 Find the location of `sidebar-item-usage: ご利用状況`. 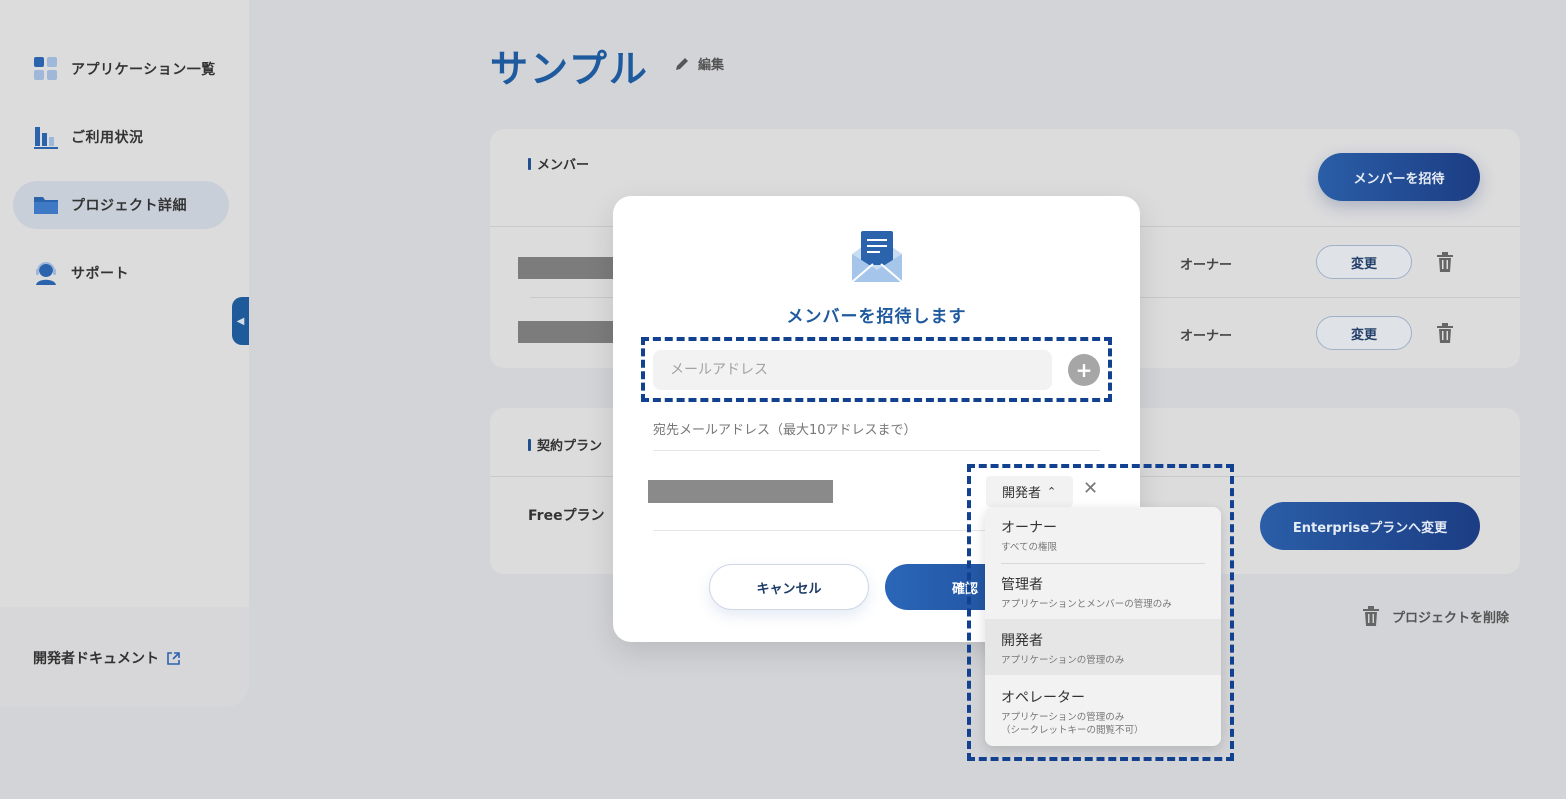

sidebar-item-usage: ご利用状況 is located at coordinates (121, 137).